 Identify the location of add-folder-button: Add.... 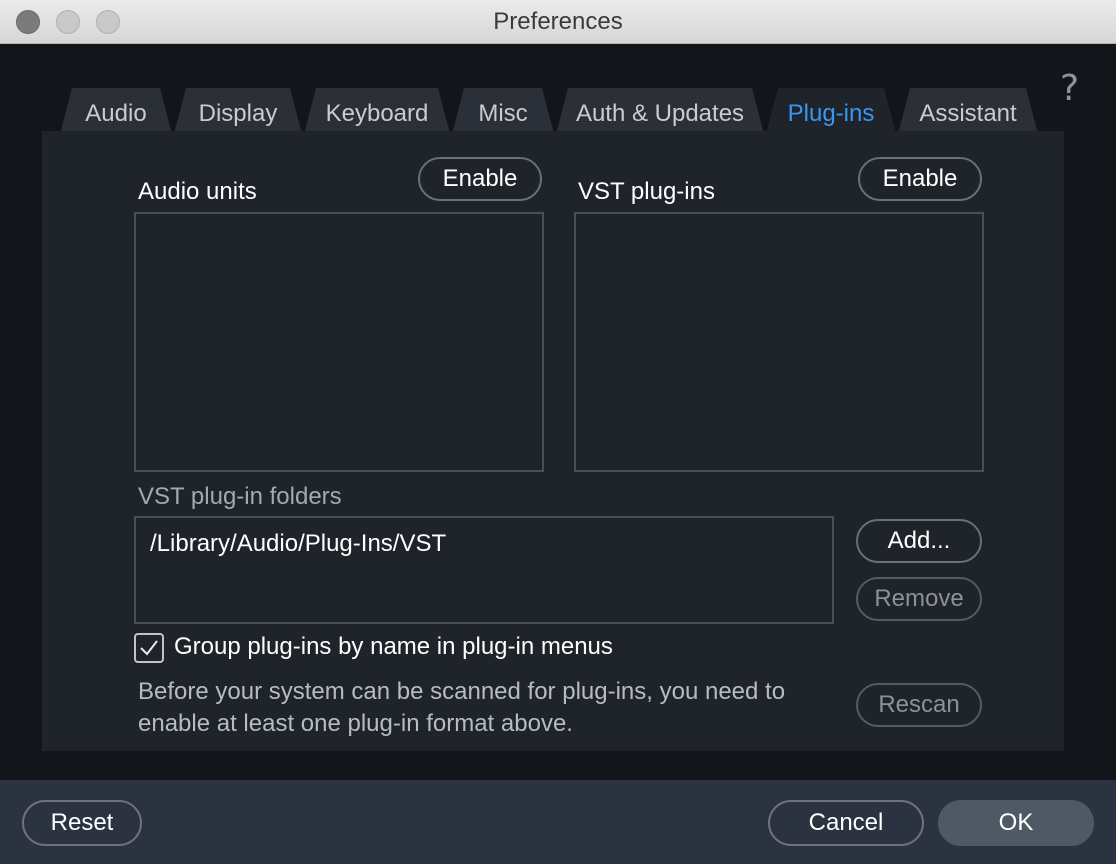
(919, 541).